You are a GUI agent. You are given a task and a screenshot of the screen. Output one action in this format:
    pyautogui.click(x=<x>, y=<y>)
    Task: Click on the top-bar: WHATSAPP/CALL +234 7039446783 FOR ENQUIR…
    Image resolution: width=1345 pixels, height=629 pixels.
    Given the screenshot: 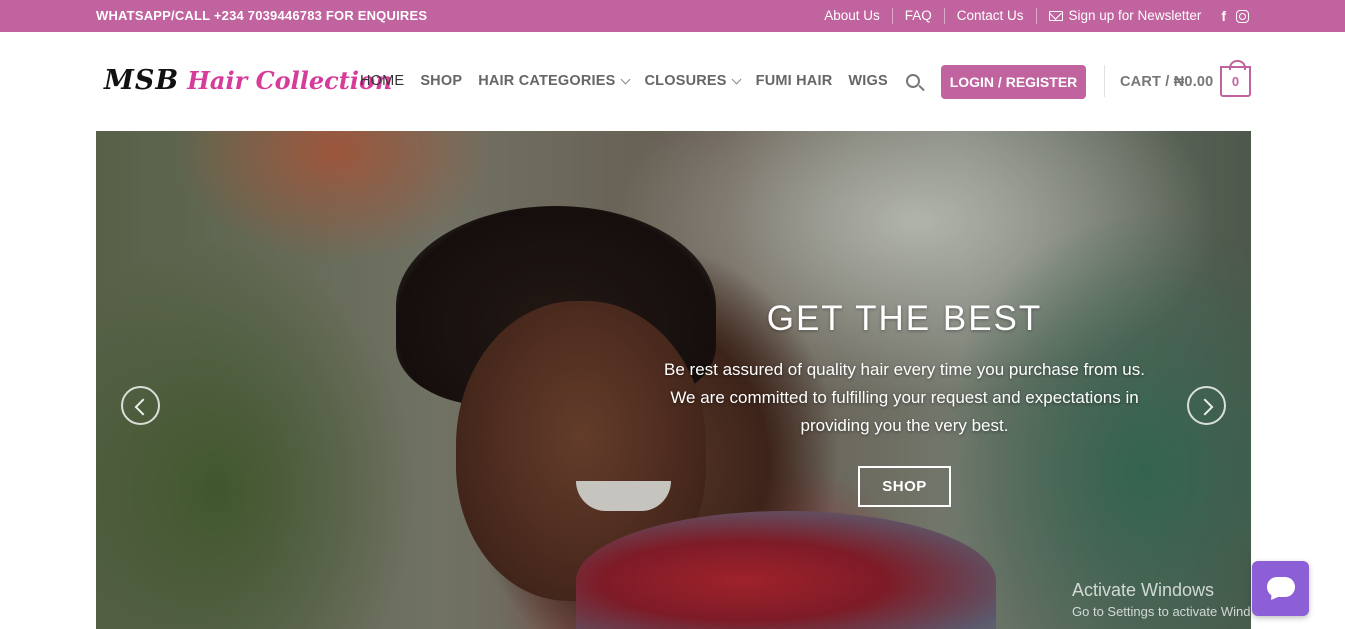 What is the action you would take?
    pyautogui.click(x=672, y=16)
    